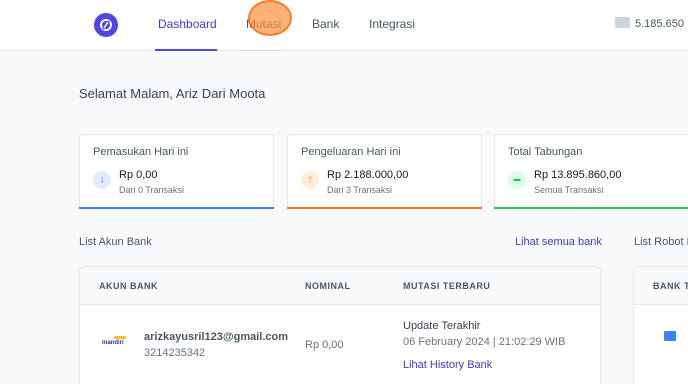 The width and height of the screenshot is (688, 384). What do you see at coordinates (392, 24) in the screenshot?
I see `nav-tab-integrasi: Integrasi` at bounding box center [392, 24].